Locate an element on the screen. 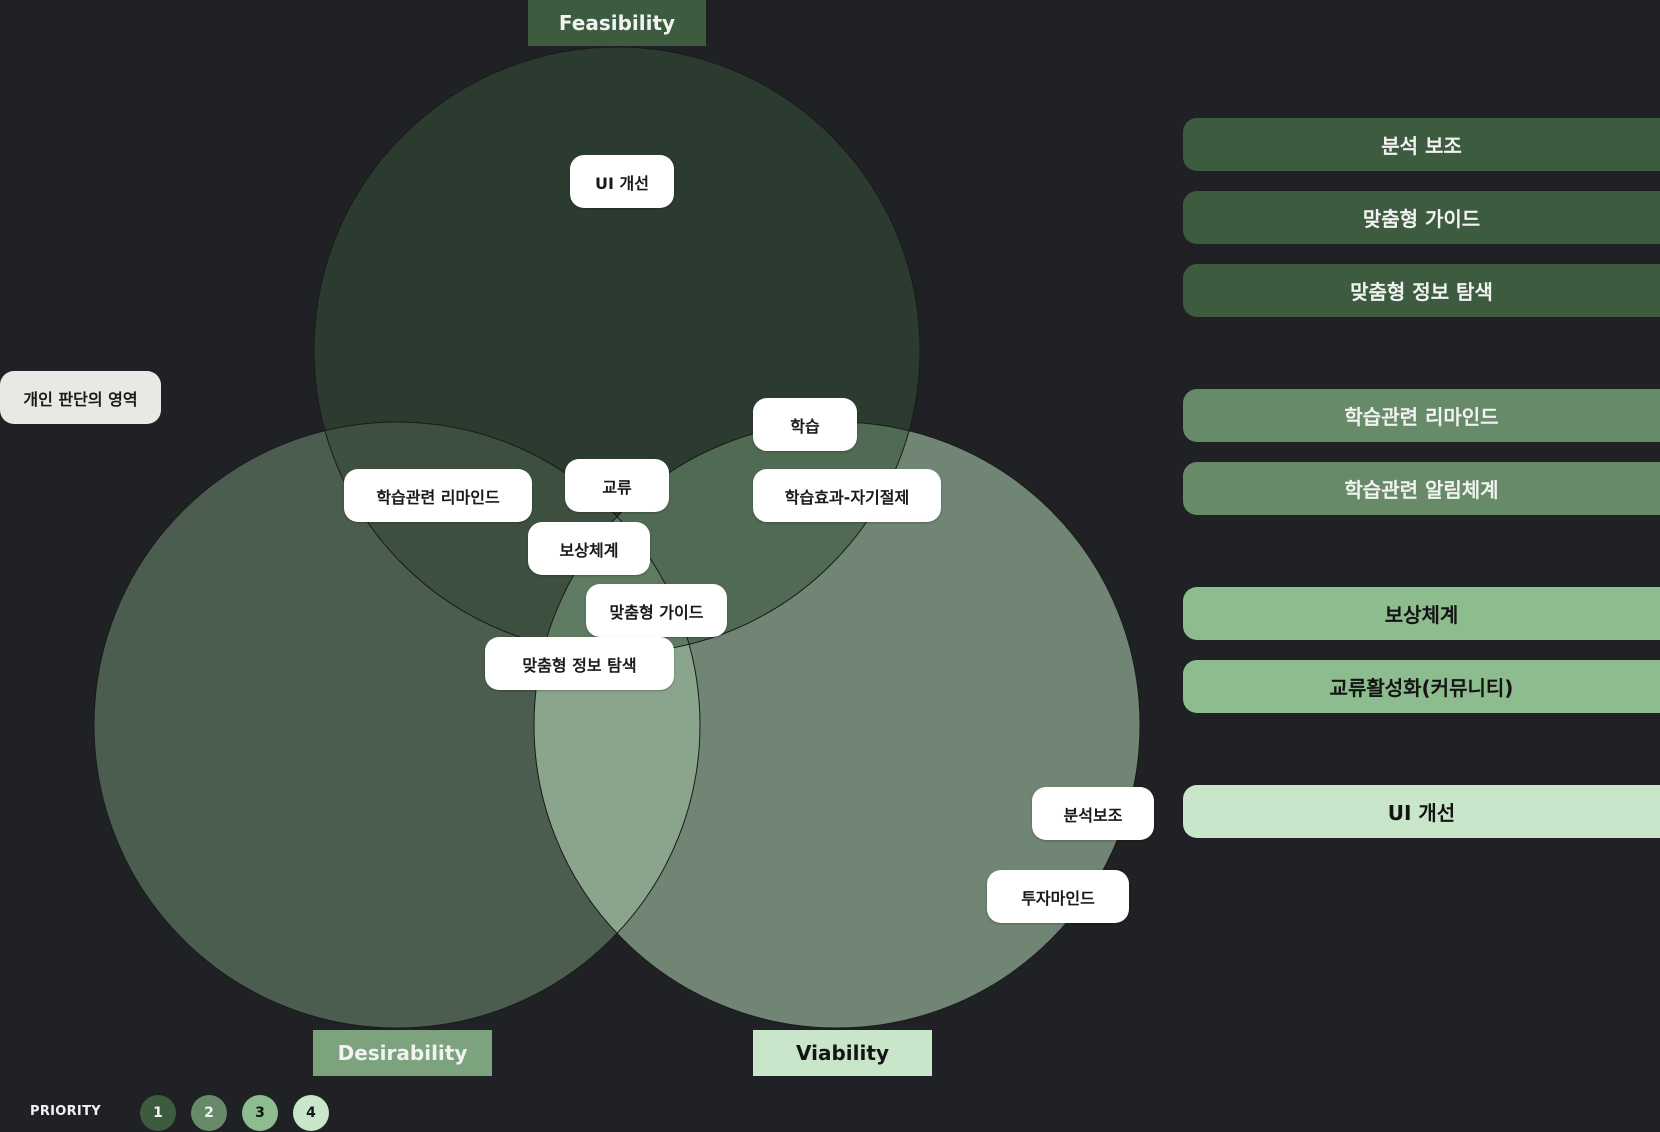 This screenshot has width=1660, height=1132. chip-learning-effect: 학습효과-자기절제 is located at coordinates (847, 495).